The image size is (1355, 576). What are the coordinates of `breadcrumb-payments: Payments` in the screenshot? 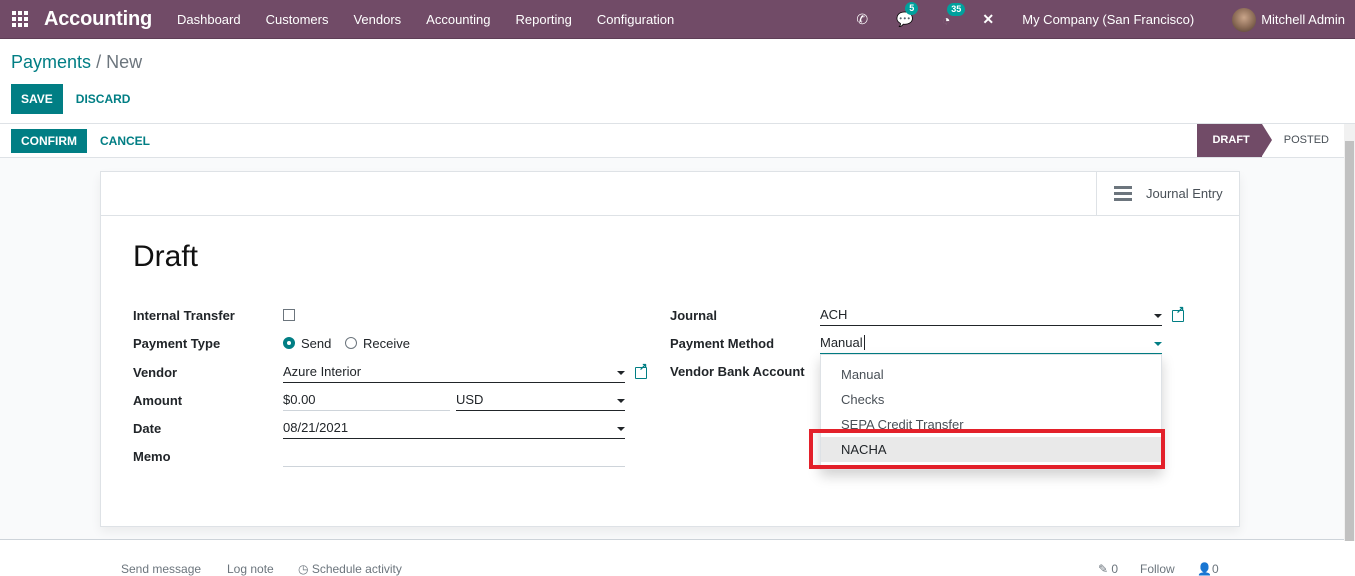 It's located at (51, 62).